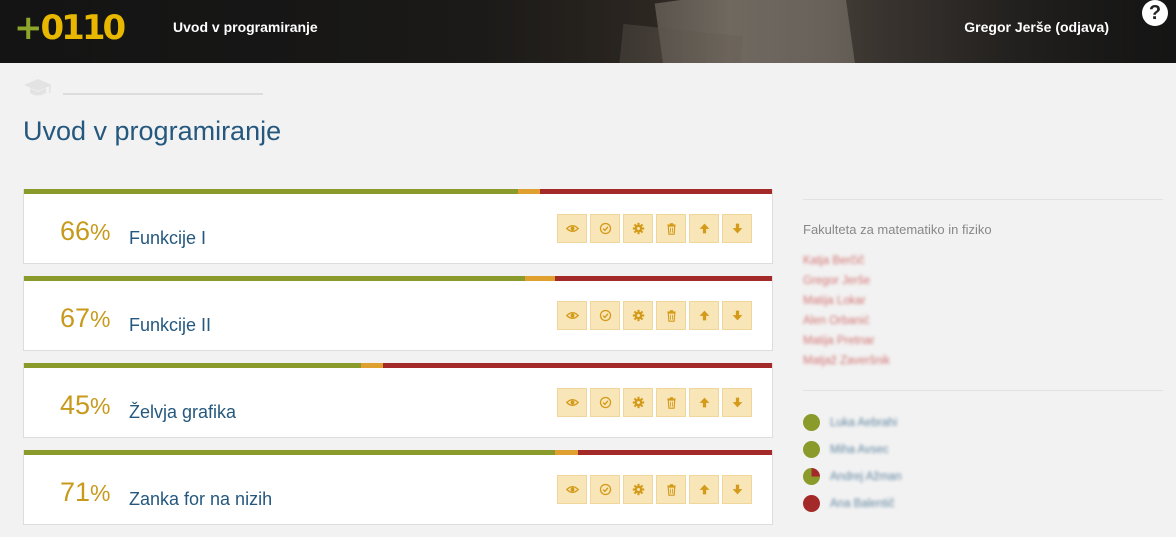 This screenshot has width=1176, height=537. Describe the element at coordinates (897, 229) in the screenshot. I see `faculty-name: Fakulteta za matematiko in fiziko` at that location.